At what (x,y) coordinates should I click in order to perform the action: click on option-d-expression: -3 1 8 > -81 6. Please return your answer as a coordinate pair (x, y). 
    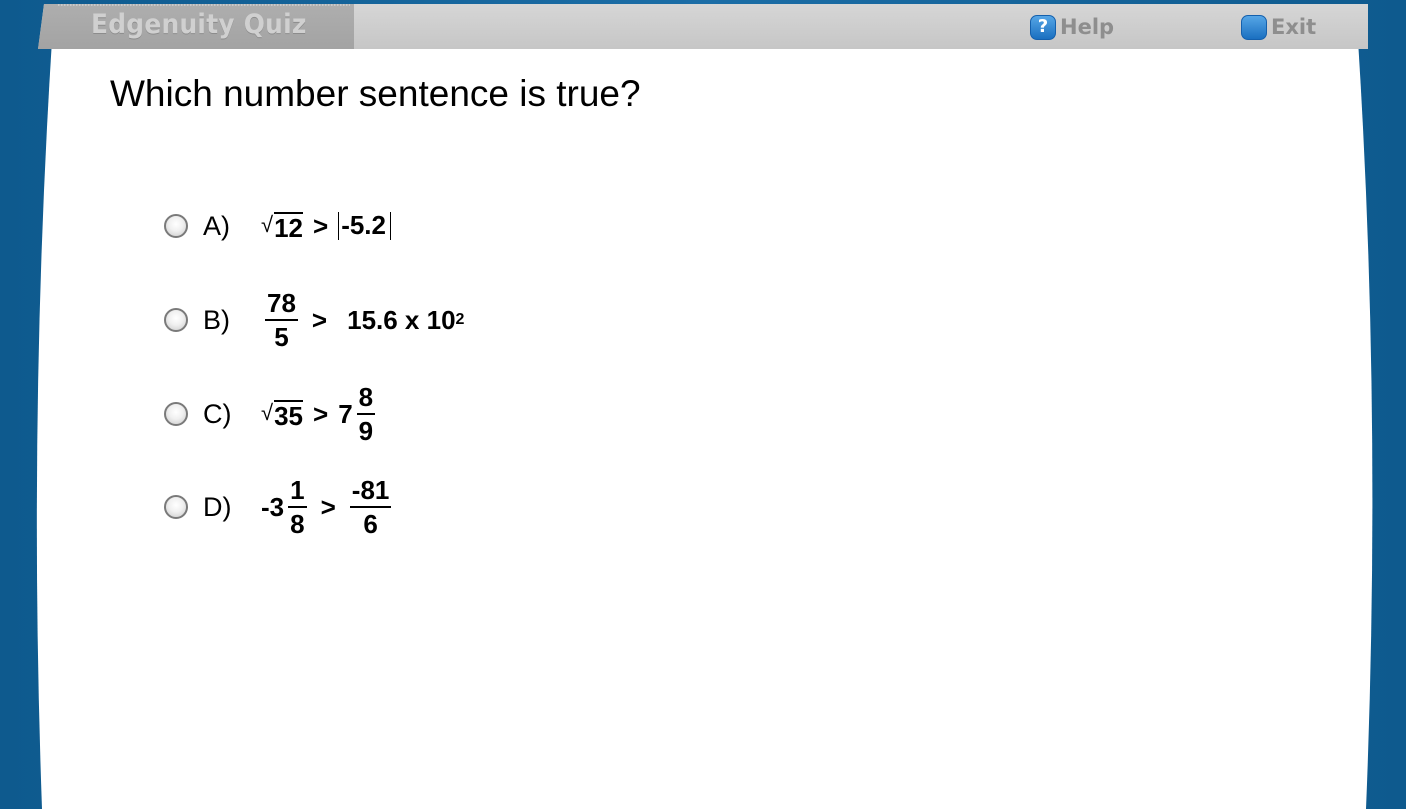
    Looking at the image, I should click on (328, 507).